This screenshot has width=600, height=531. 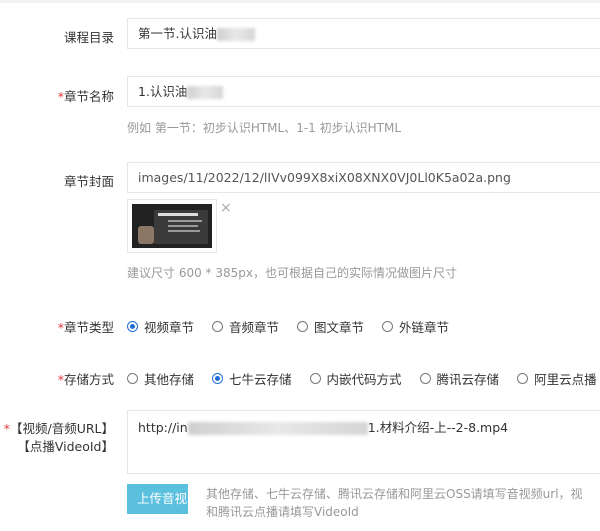 I want to click on media-url-label: *【视频/音频URL】 【点播VideoId】, so click(x=58, y=437).